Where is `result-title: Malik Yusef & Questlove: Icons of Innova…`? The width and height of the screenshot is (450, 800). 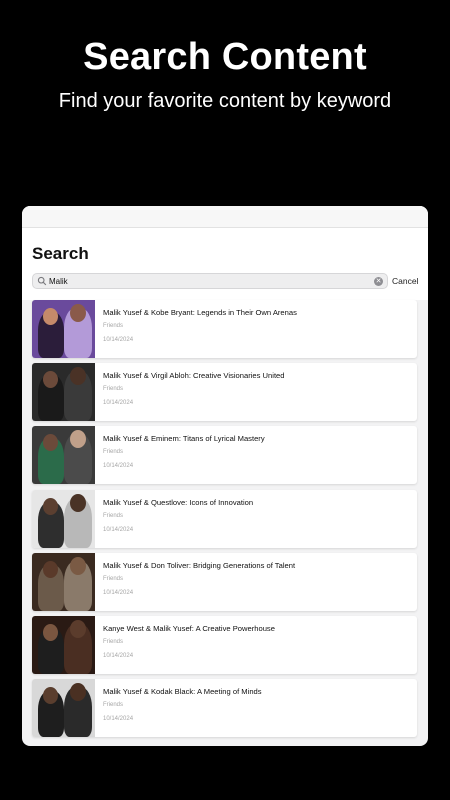
result-title: Malik Yusef & Questlove: Icons of Innova… is located at coordinates (178, 502).